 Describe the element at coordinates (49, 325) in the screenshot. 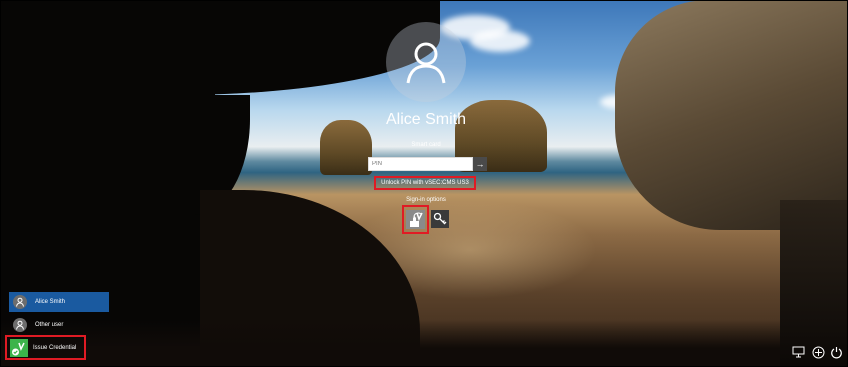

I see `user-list-item-label: Other user` at that location.